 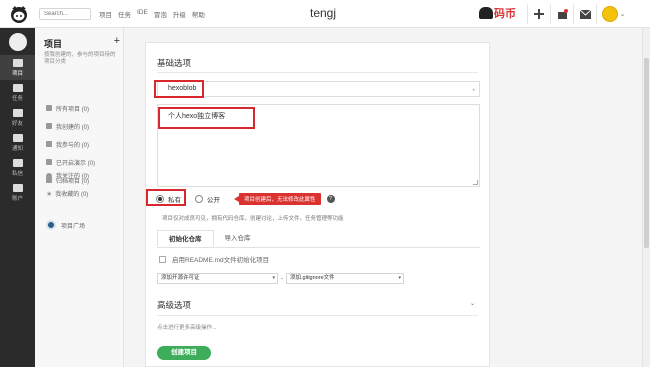 I want to click on leftnav-item-notifications: 通知, so click(x=17, y=142).